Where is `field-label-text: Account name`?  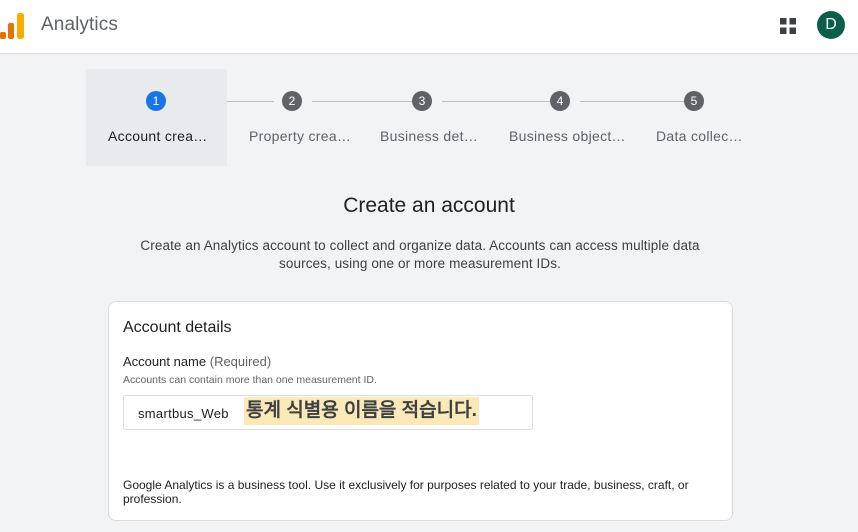 field-label-text: Account name is located at coordinates (165, 361).